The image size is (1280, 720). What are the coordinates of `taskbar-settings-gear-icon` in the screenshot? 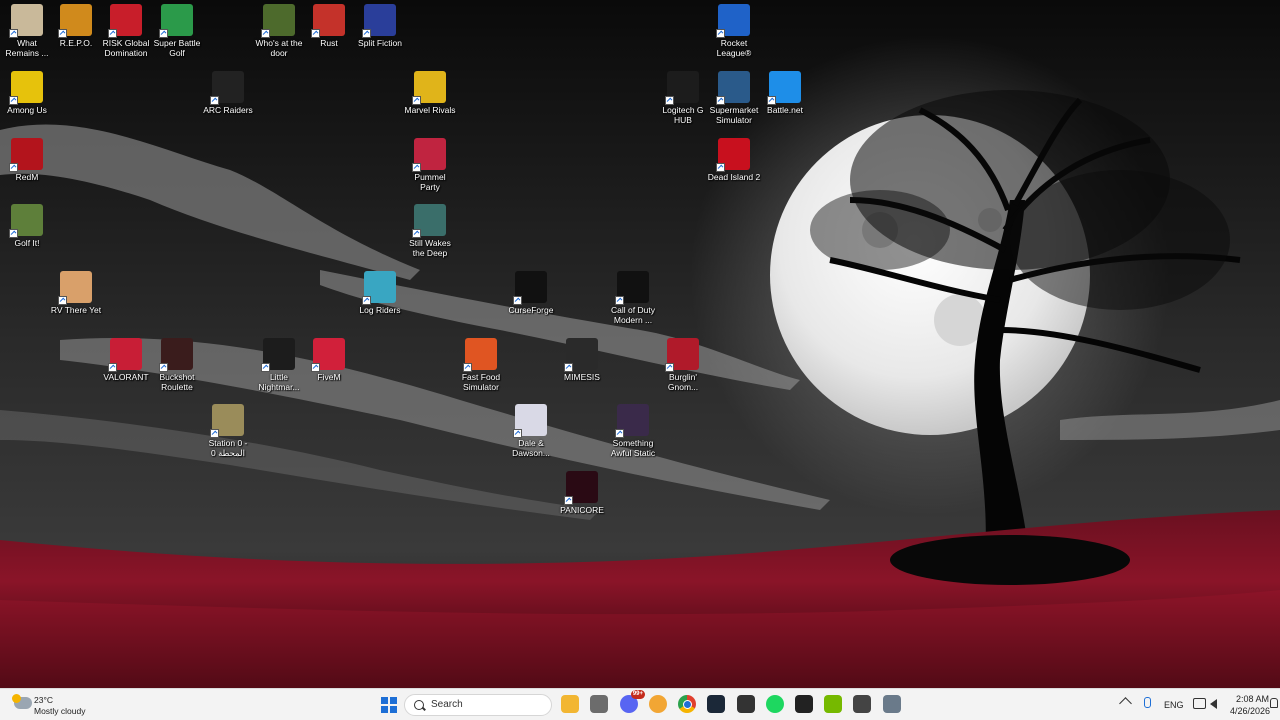 It's located at (746, 704).